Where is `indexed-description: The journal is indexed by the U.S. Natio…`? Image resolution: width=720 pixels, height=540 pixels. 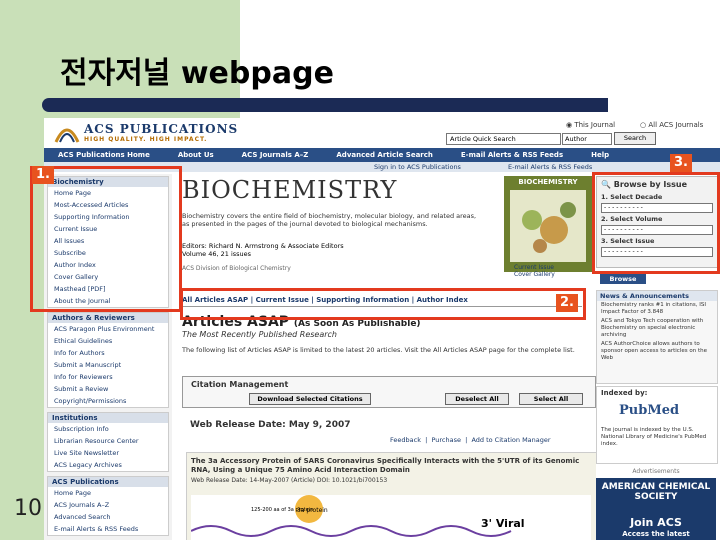
indexed-description: The journal is indexed by the U.S. Natio… is located at coordinates (654, 437).